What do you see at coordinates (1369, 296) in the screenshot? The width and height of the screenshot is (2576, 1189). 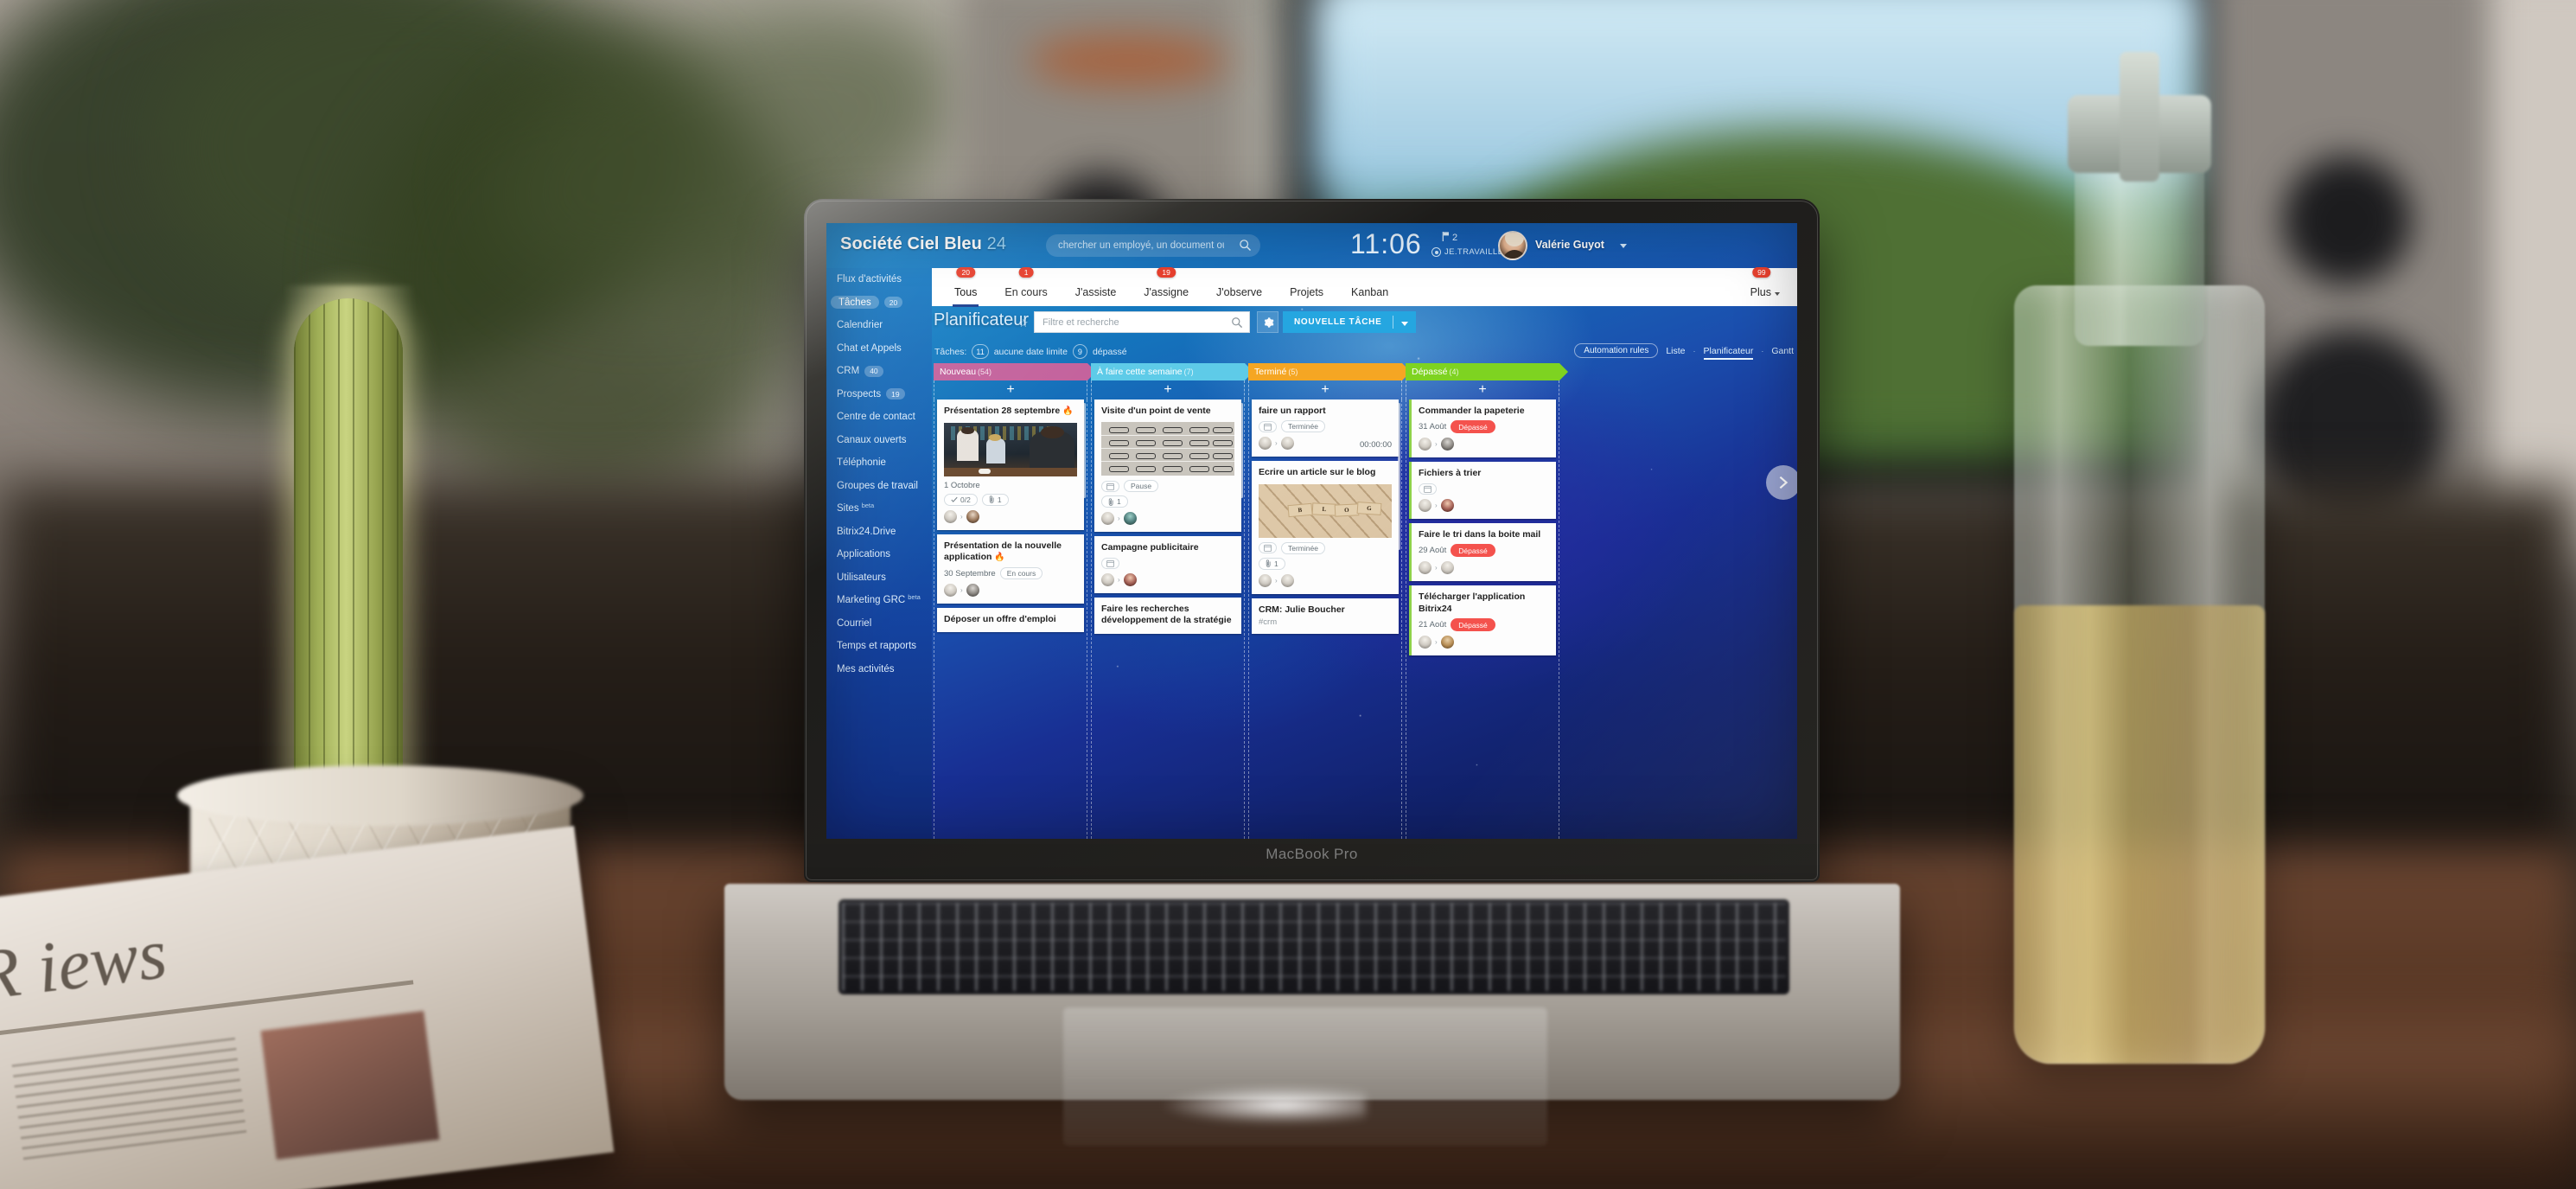 I see `tab-kanban: Kanban` at bounding box center [1369, 296].